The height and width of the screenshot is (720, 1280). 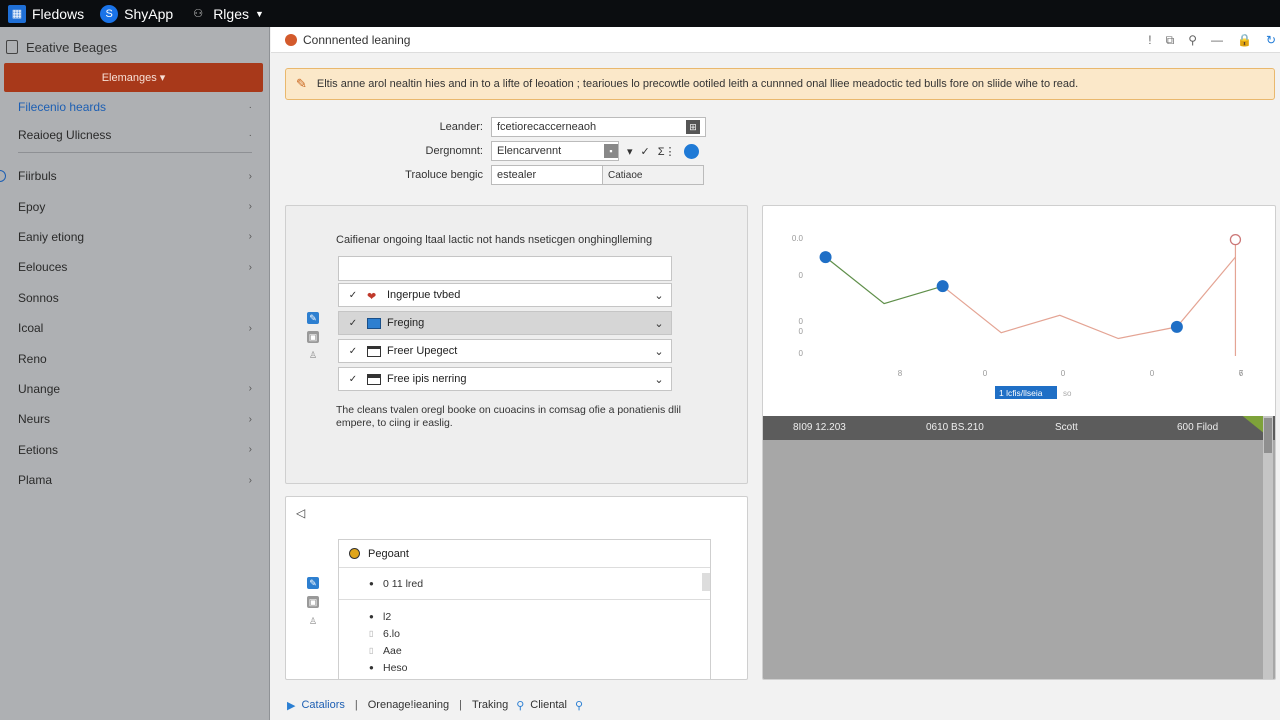 What do you see at coordinates (32, 206) in the screenshot?
I see `sidebar-item-label: Epoy` at bounding box center [32, 206].